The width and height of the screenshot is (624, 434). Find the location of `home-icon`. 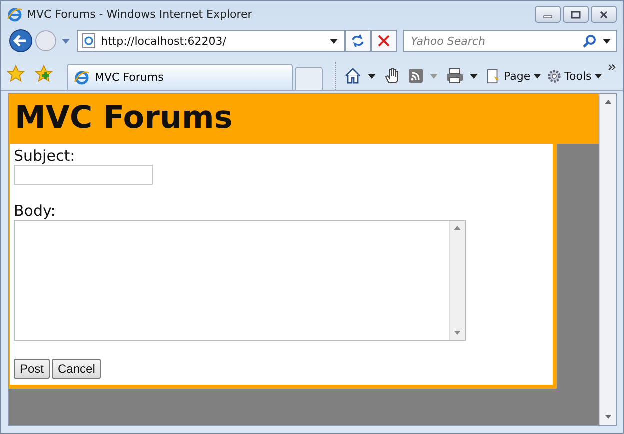

home-icon is located at coordinates (353, 76).